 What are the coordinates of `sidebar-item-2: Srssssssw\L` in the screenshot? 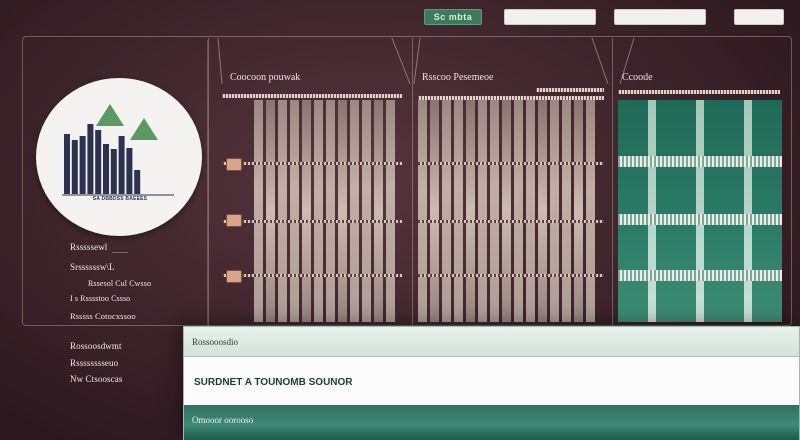 It's located at (92, 267).